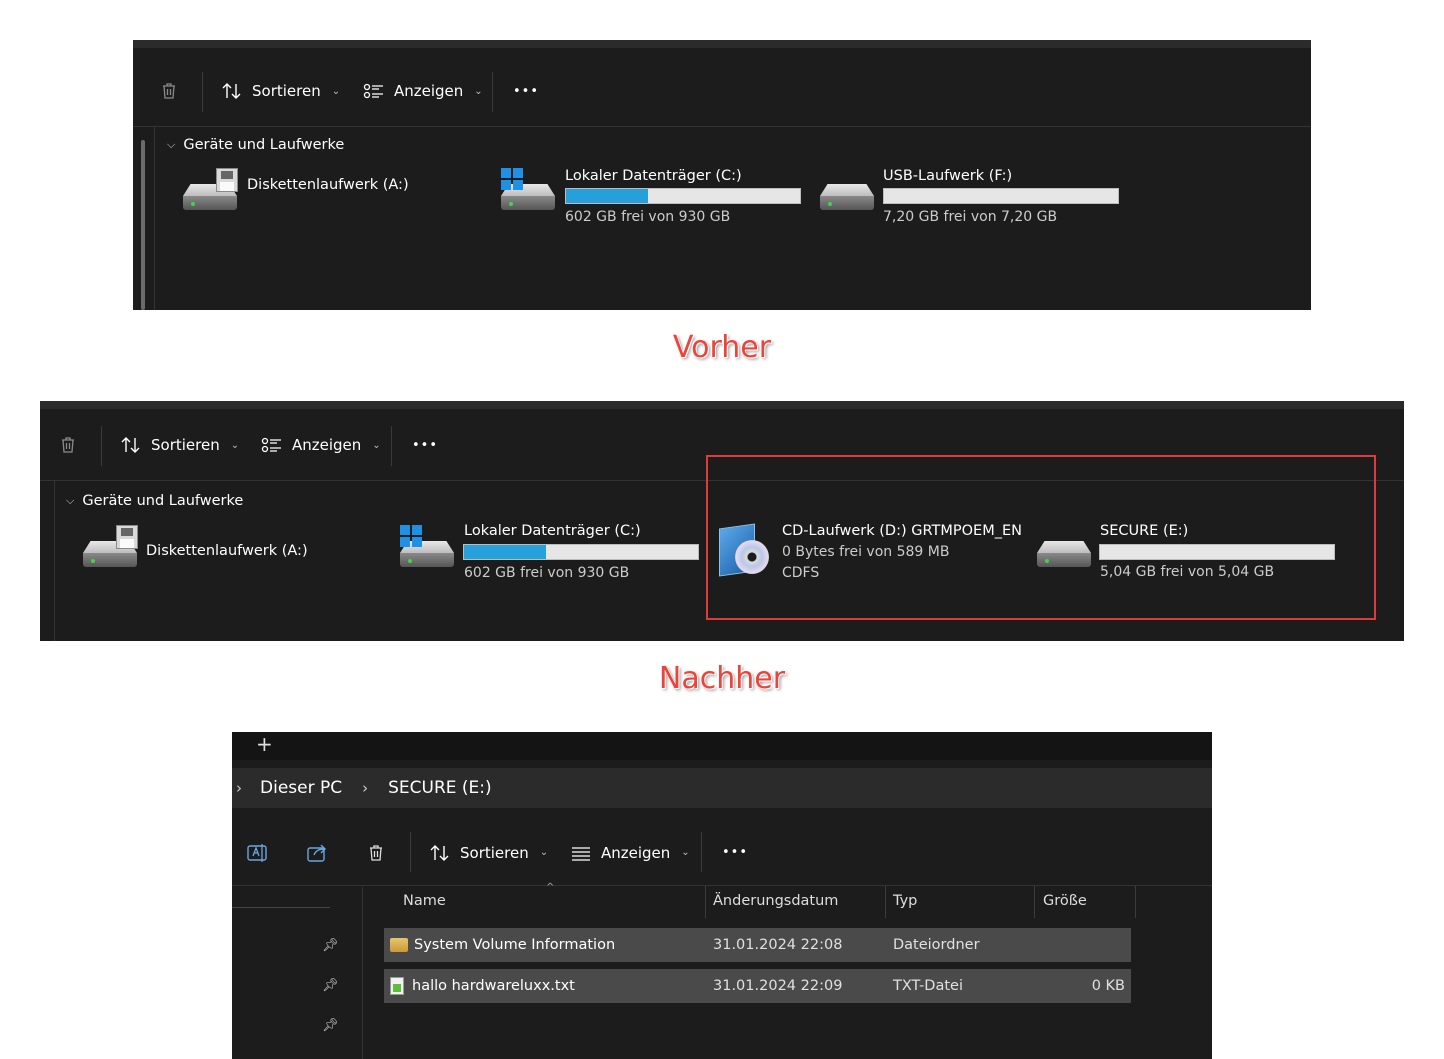 This screenshot has height=1059, width=1444. Describe the element at coordinates (424, 901) in the screenshot. I see `column-header-name: Name` at that location.